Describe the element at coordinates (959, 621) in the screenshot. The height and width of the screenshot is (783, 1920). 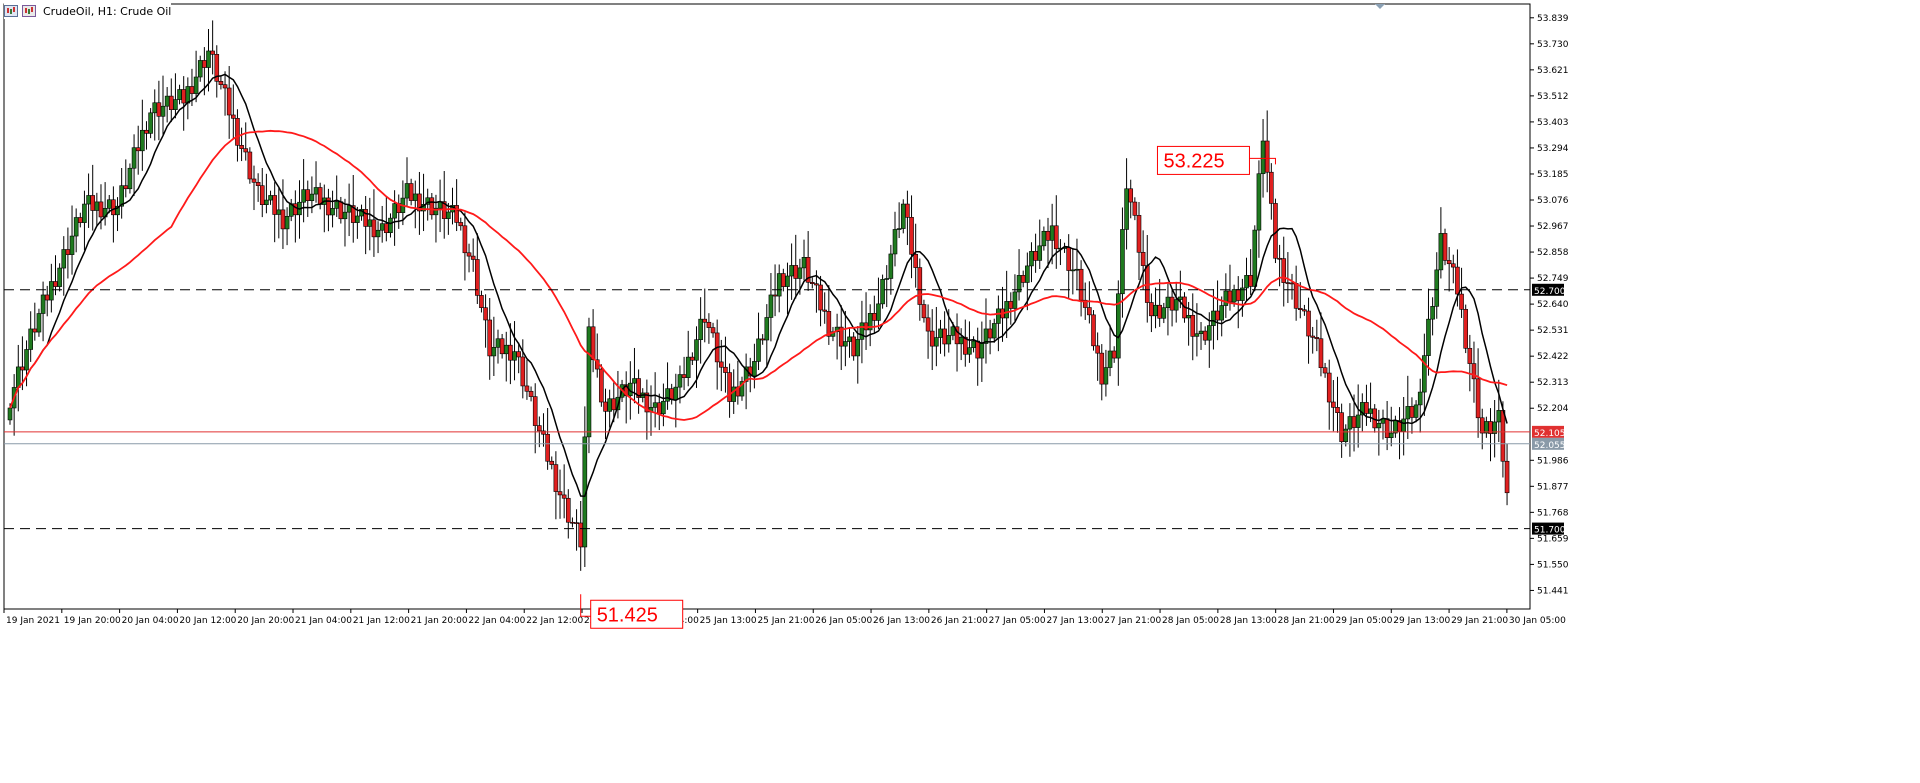
I see `x-tick-label: 26 Jan 21:00` at that location.